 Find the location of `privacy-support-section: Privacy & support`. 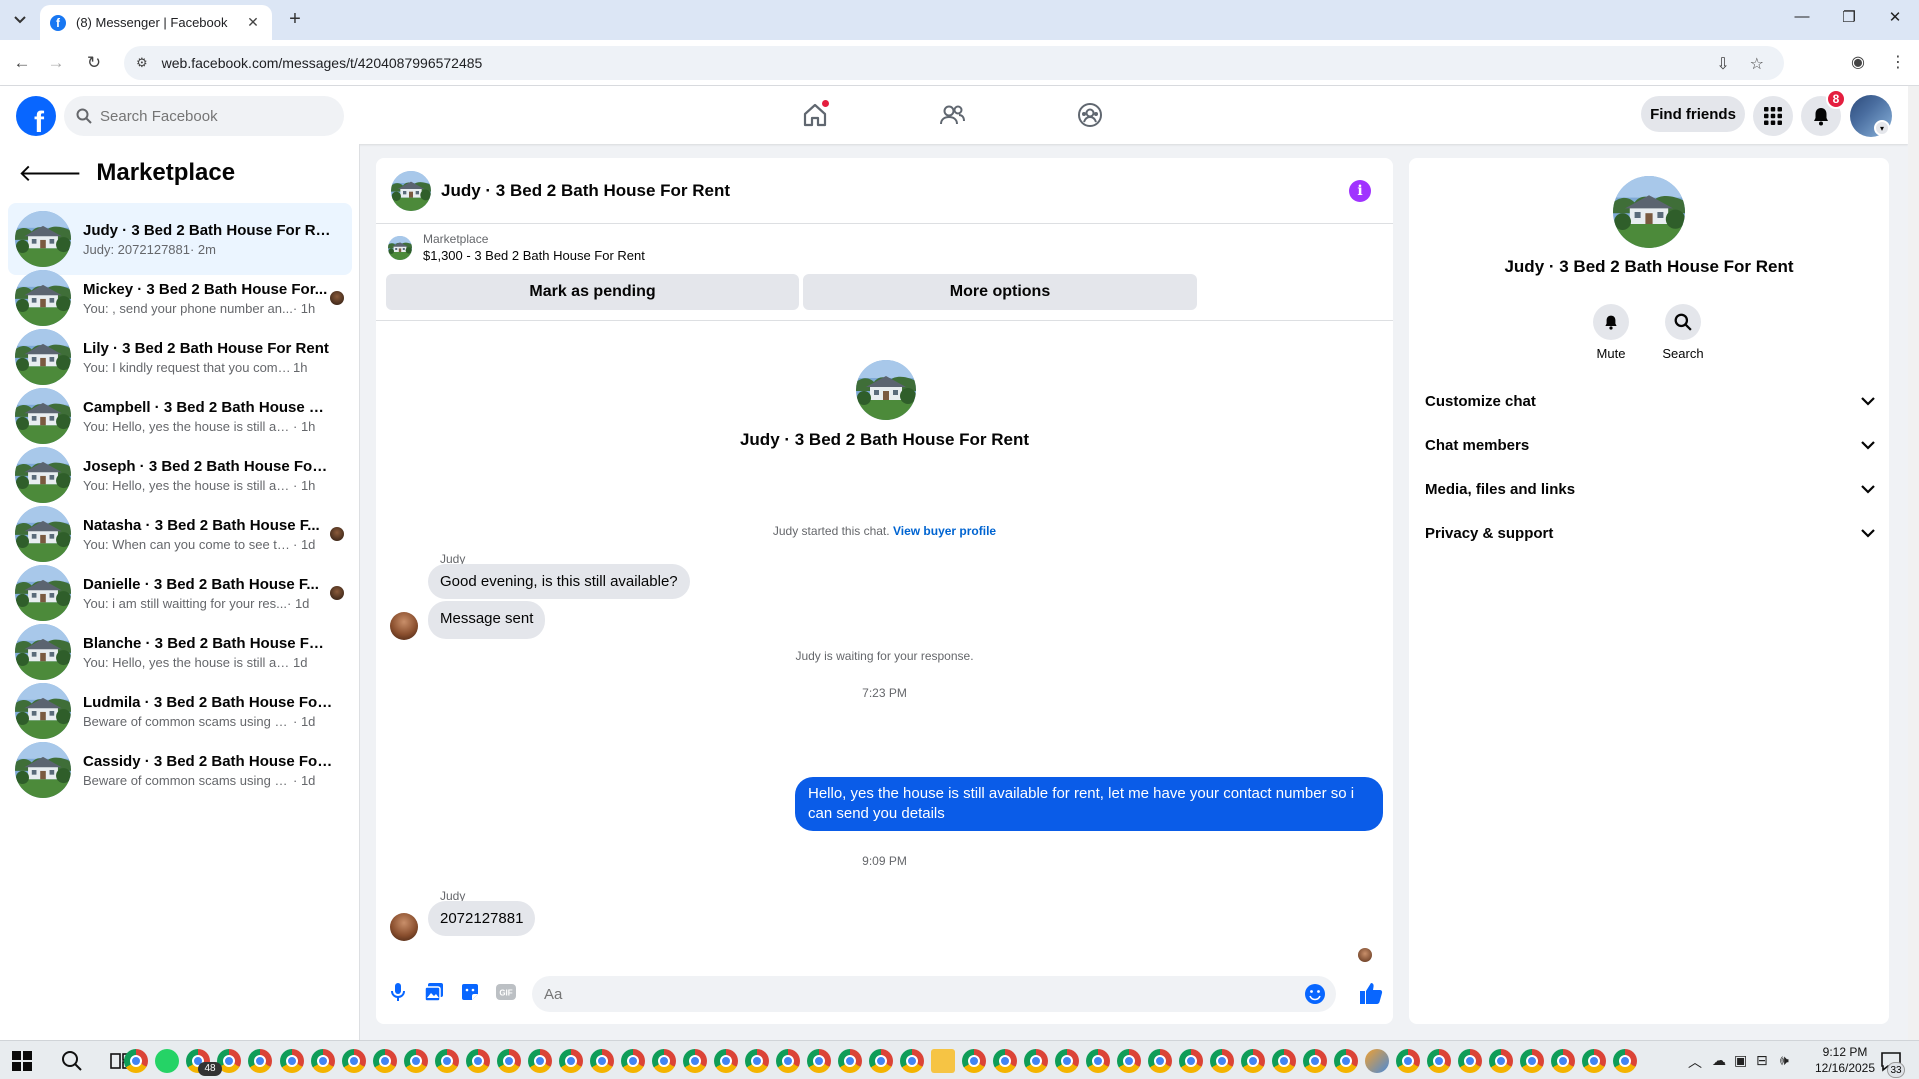

privacy-support-section: Privacy & support is located at coordinates (1650, 533).